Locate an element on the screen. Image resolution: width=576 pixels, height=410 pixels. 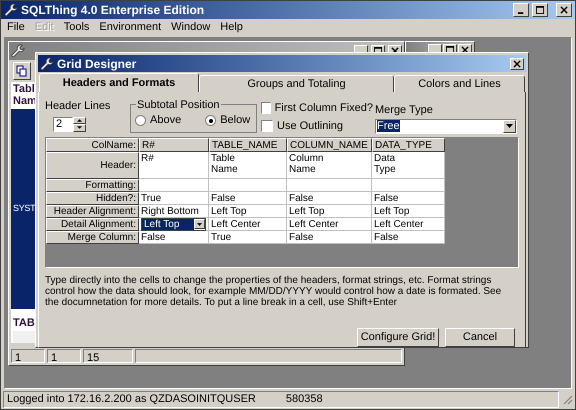
resize-grip-icon is located at coordinates (567, 399).